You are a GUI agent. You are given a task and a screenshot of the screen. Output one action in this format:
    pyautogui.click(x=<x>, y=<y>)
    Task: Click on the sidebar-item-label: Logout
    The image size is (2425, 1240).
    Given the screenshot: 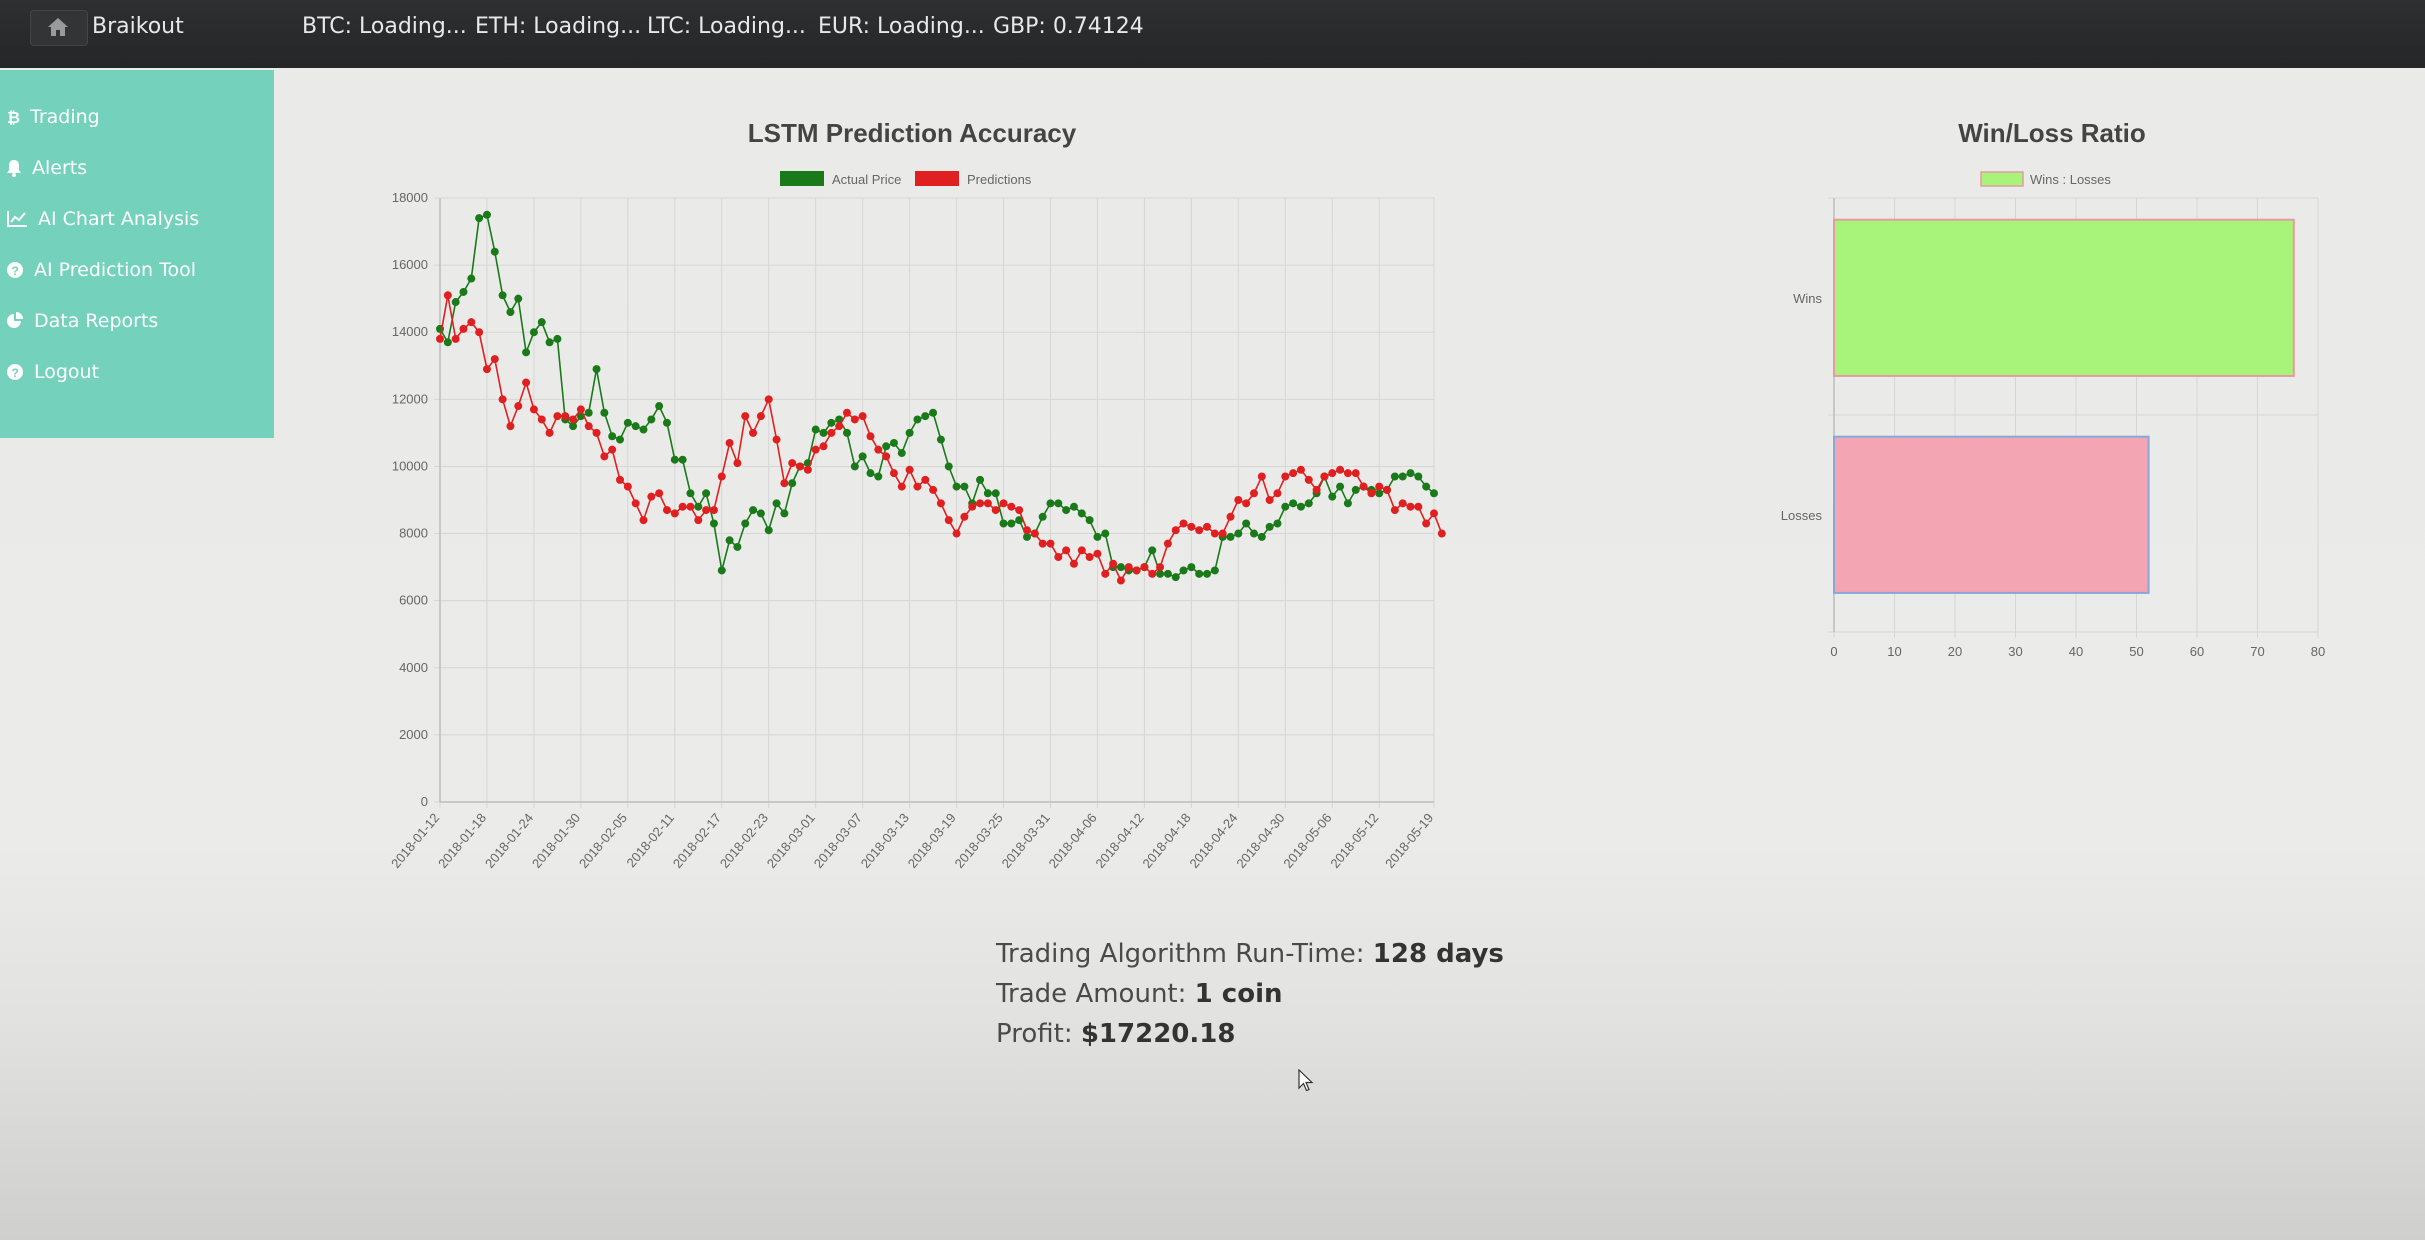 What is the action you would take?
    pyautogui.click(x=67, y=372)
    